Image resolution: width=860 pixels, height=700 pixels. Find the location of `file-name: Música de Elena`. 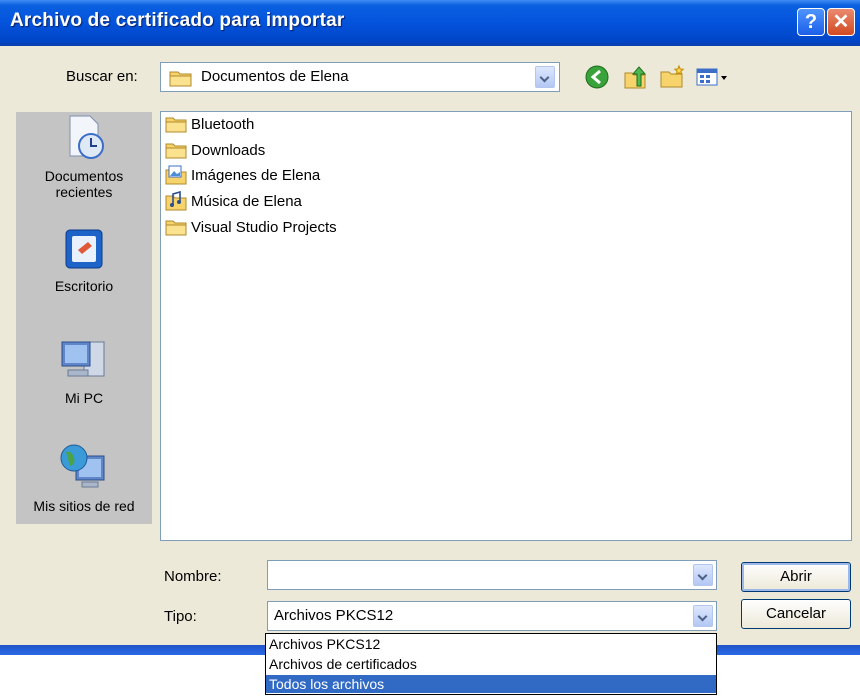

file-name: Música de Elena is located at coordinates (246, 201).